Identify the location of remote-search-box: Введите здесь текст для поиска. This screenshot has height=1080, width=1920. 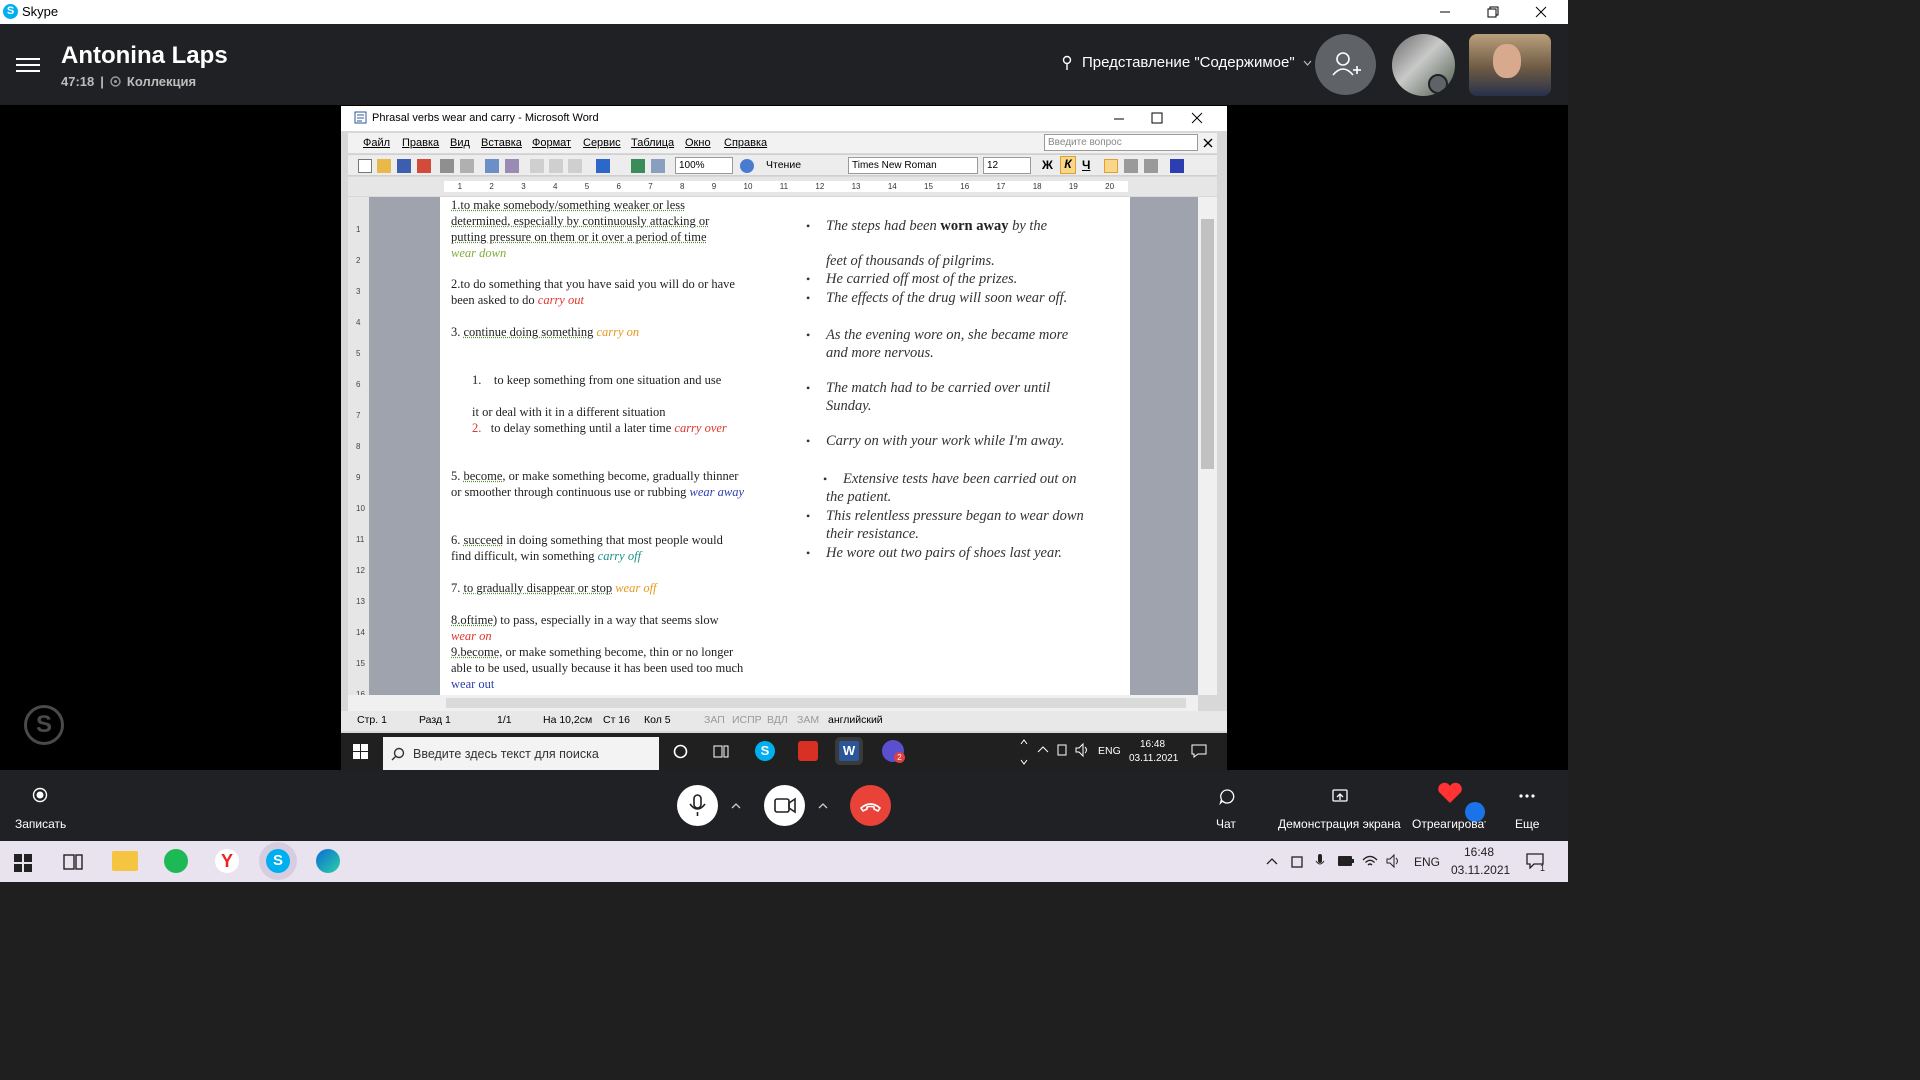
(521, 753).